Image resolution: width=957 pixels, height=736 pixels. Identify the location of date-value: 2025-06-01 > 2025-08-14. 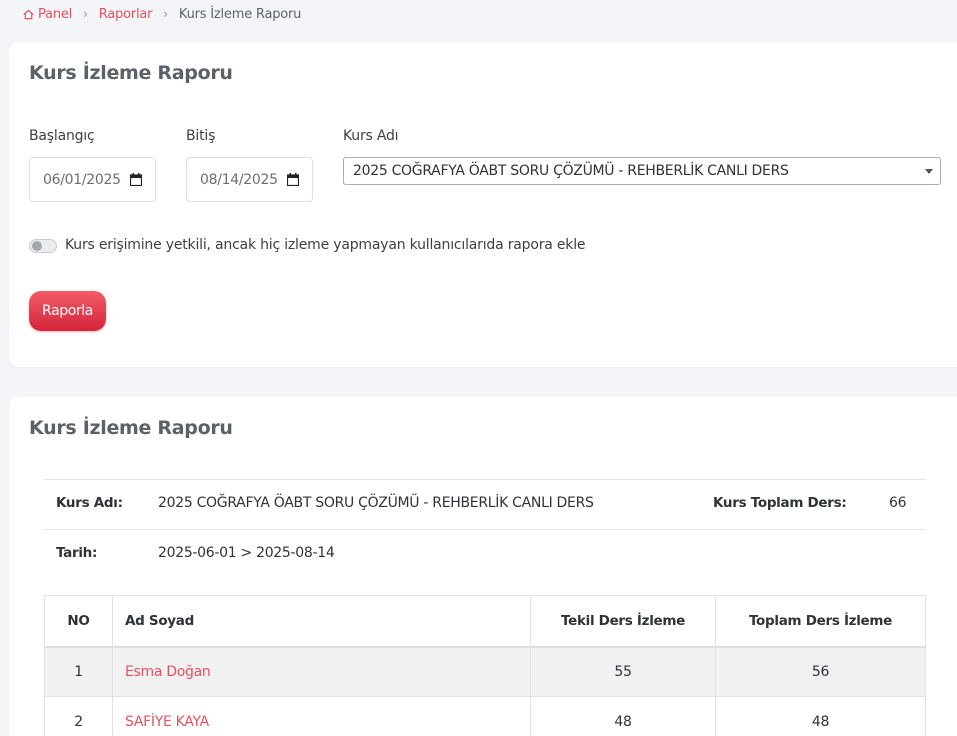
(246, 553).